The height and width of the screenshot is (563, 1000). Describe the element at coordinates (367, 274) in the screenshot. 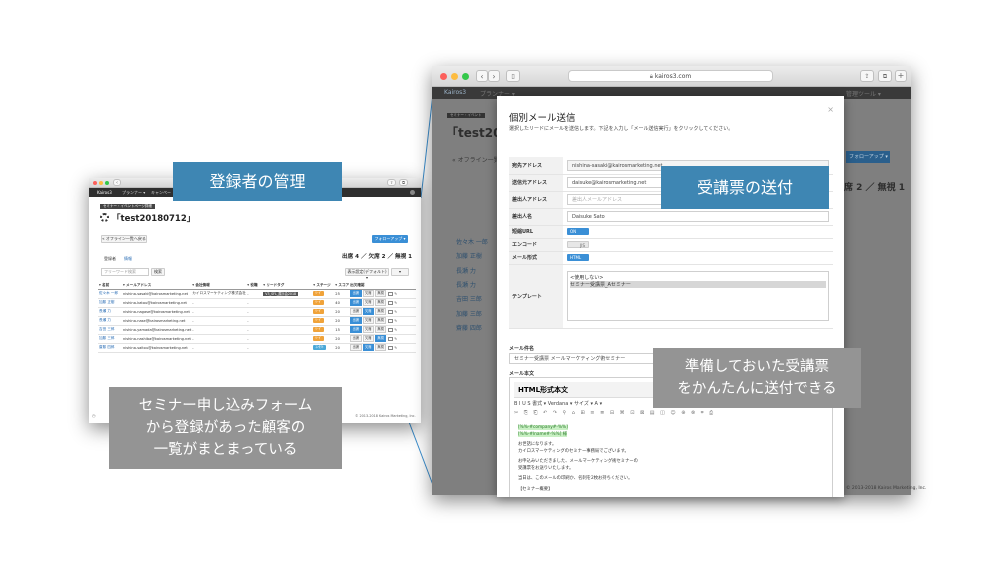

I see `table-settings-button: 表示設定(デフォルト) ▾` at that location.